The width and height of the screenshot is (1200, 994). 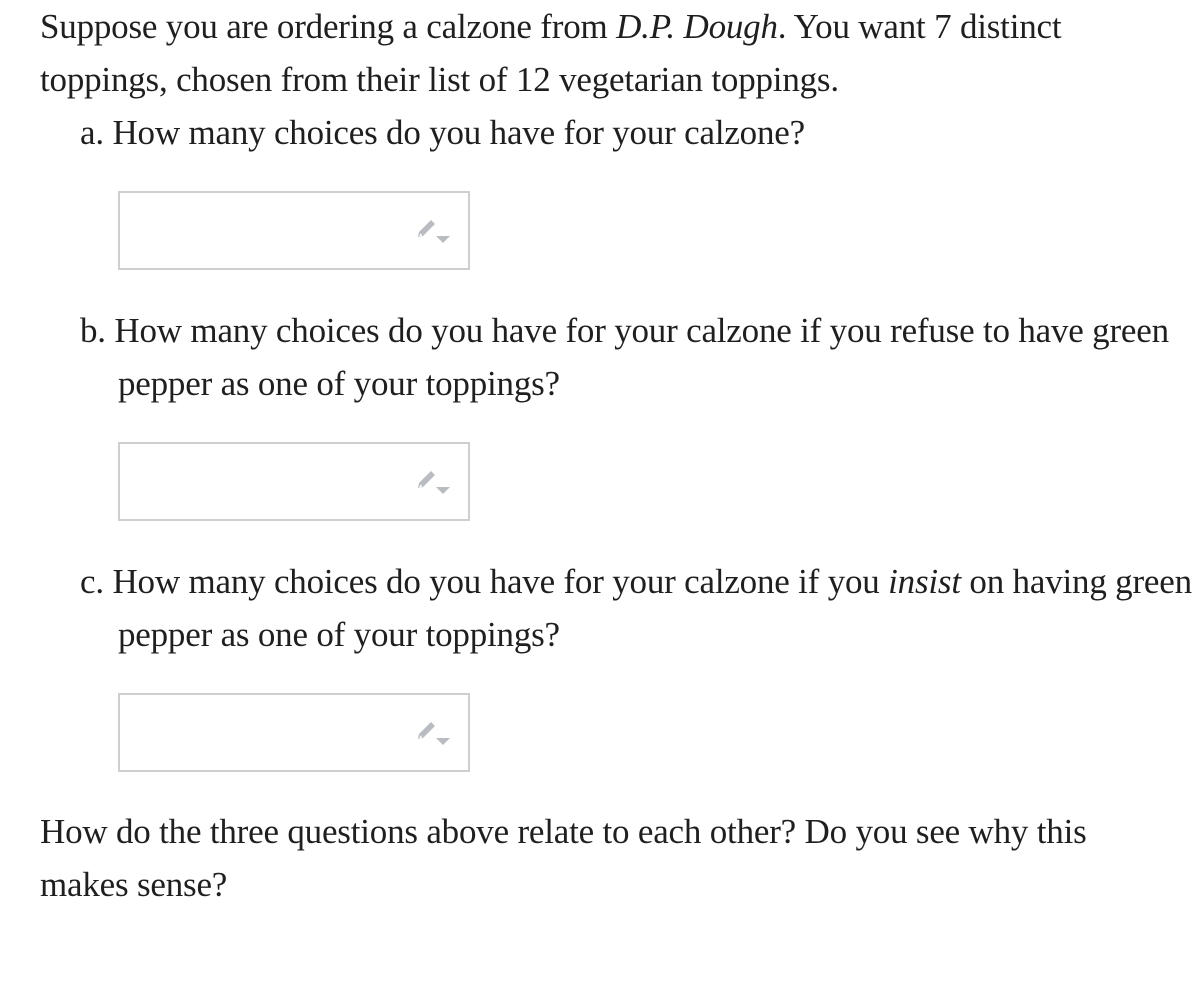 I want to click on answer-input-c, so click(x=260, y=732).